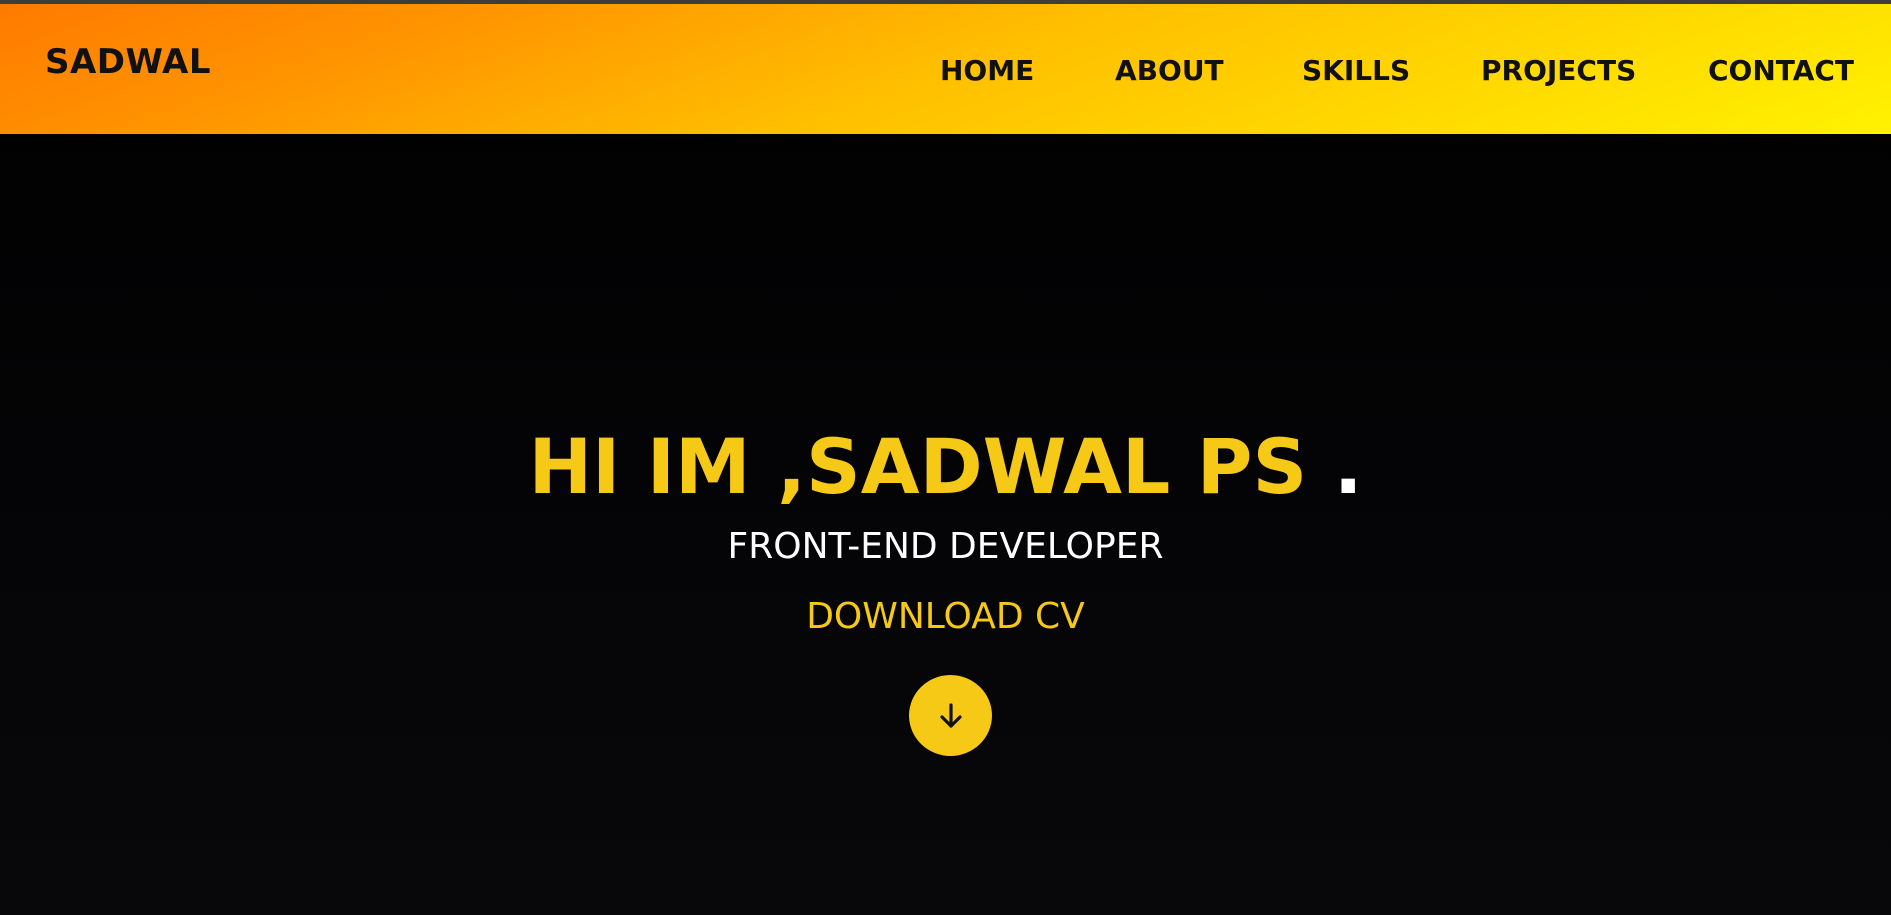 Image resolution: width=1891 pixels, height=915 pixels. What do you see at coordinates (918, 466) in the screenshot?
I see `hero-title-name: HI IM ,SADWAL PS` at bounding box center [918, 466].